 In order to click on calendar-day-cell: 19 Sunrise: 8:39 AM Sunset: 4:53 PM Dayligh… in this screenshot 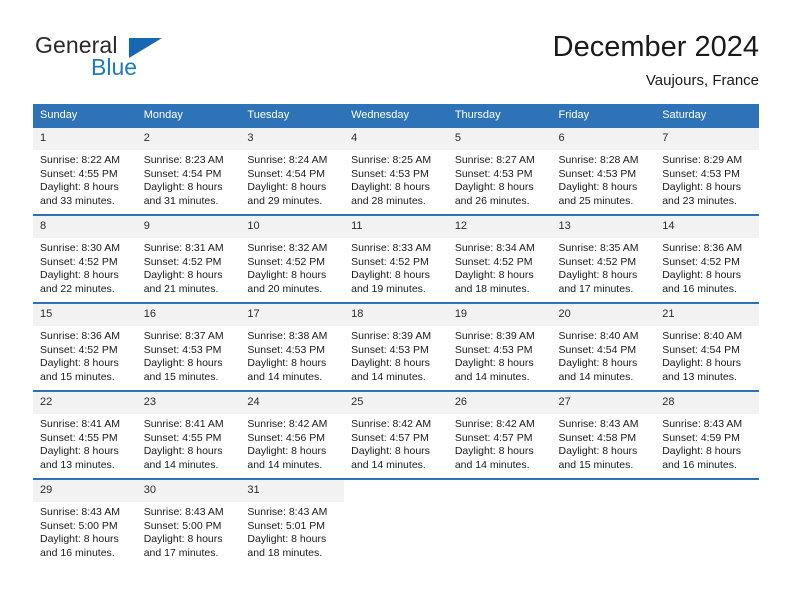, I will do `click(499, 346)`.